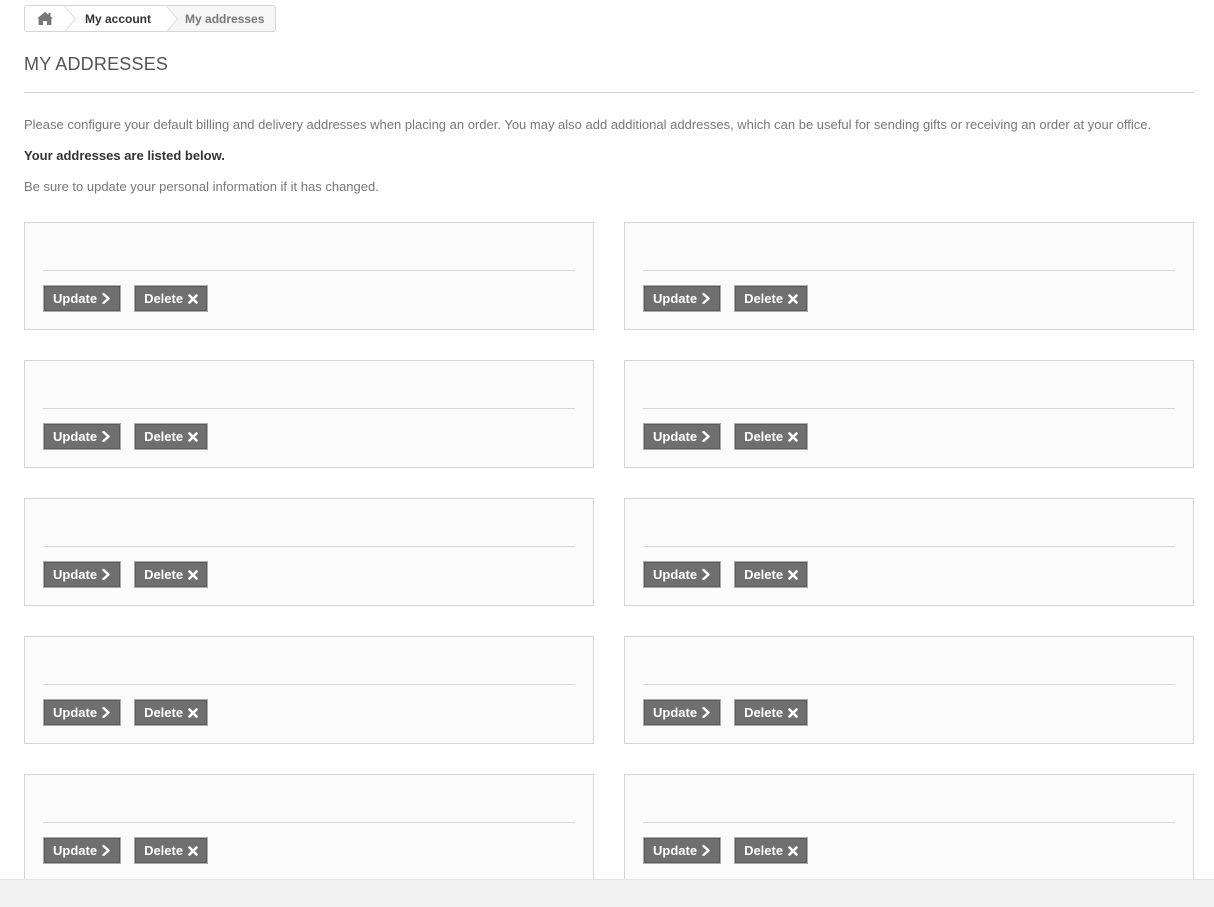 This screenshot has width=1214, height=907. What do you see at coordinates (96, 64) in the screenshot?
I see `page-title: MY ADDRESSES` at bounding box center [96, 64].